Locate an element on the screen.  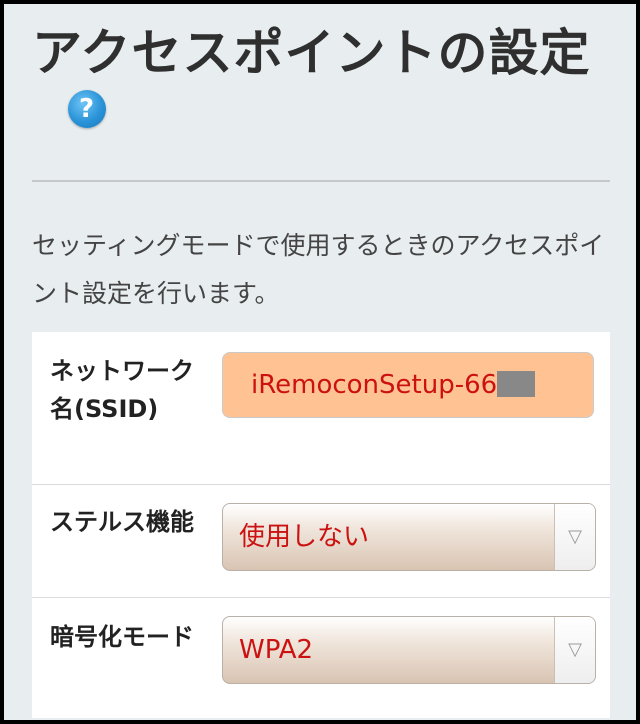
stealth-row: ステルス機能 使用しない ▽ is located at coordinates (321, 541).